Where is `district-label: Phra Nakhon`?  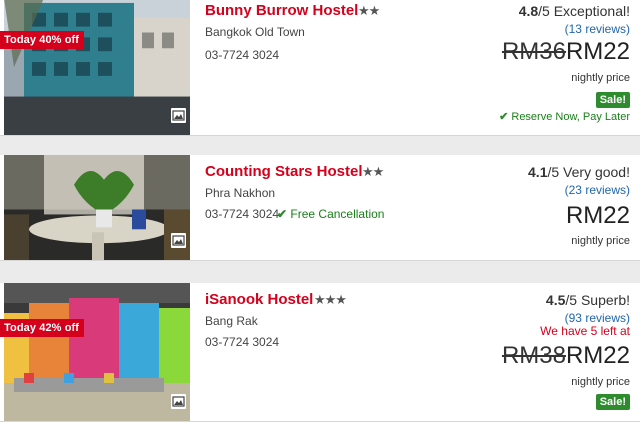
district-label: Phra Nakhon is located at coordinates (240, 193).